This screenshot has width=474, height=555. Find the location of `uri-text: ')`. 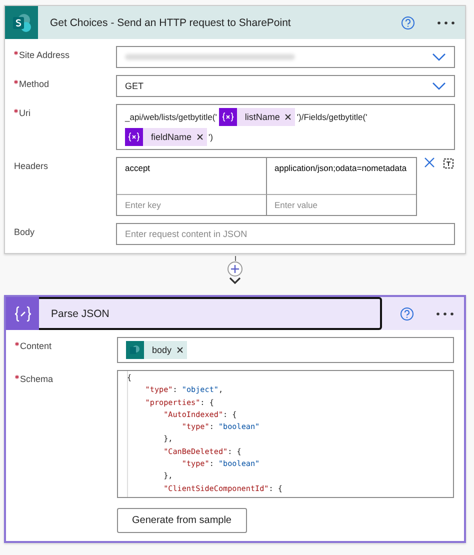

uri-text: ') is located at coordinates (210, 137).